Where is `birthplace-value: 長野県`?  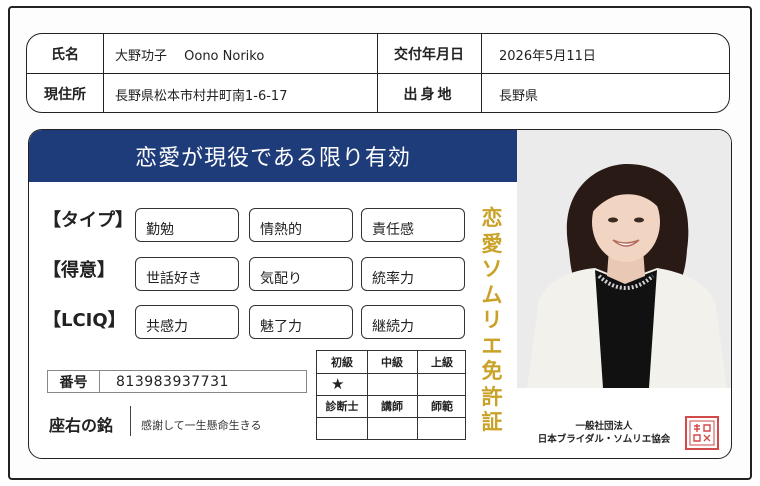 birthplace-value: 長野県 is located at coordinates (519, 96).